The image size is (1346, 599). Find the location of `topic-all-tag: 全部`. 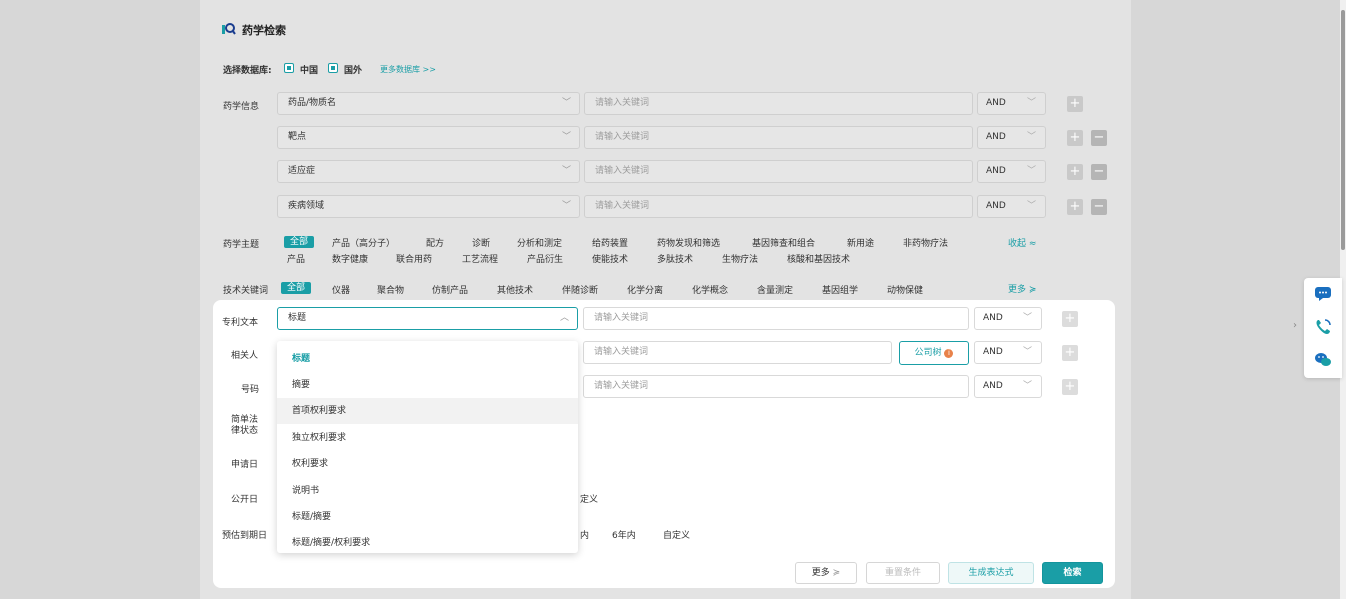

topic-all-tag: 全部 is located at coordinates (299, 242).